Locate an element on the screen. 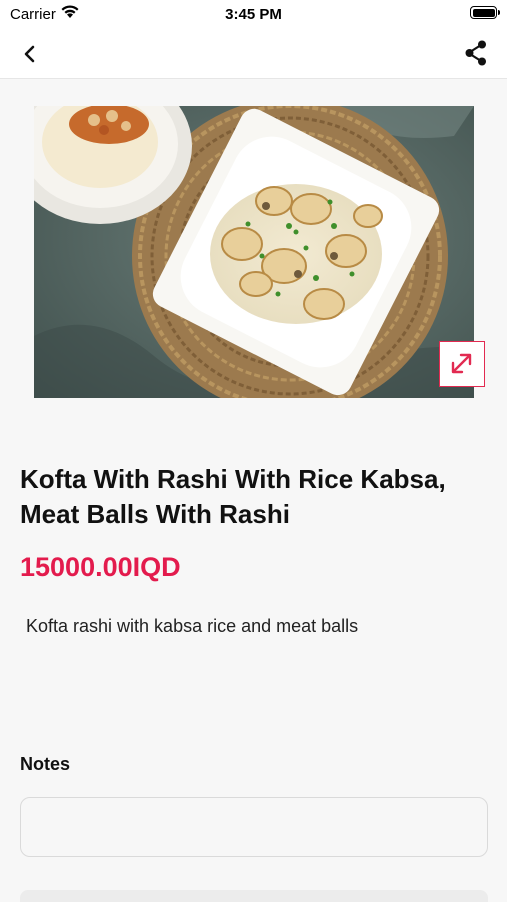 The height and width of the screenshot is (902, 507). status-time: 3:45 PM is located at coordinates (253, 14).